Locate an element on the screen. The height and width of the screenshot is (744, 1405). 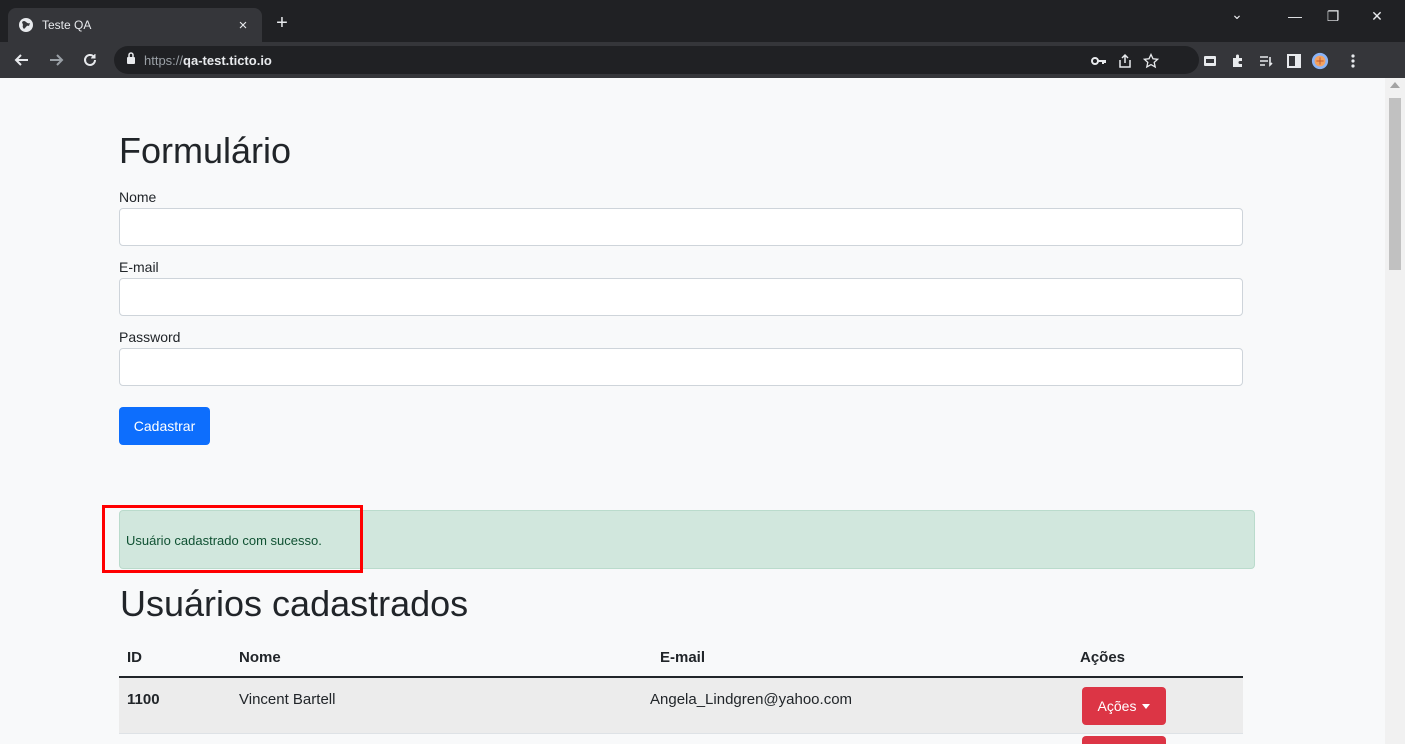
page-scrollbar is located at coordinates (1395, 411).